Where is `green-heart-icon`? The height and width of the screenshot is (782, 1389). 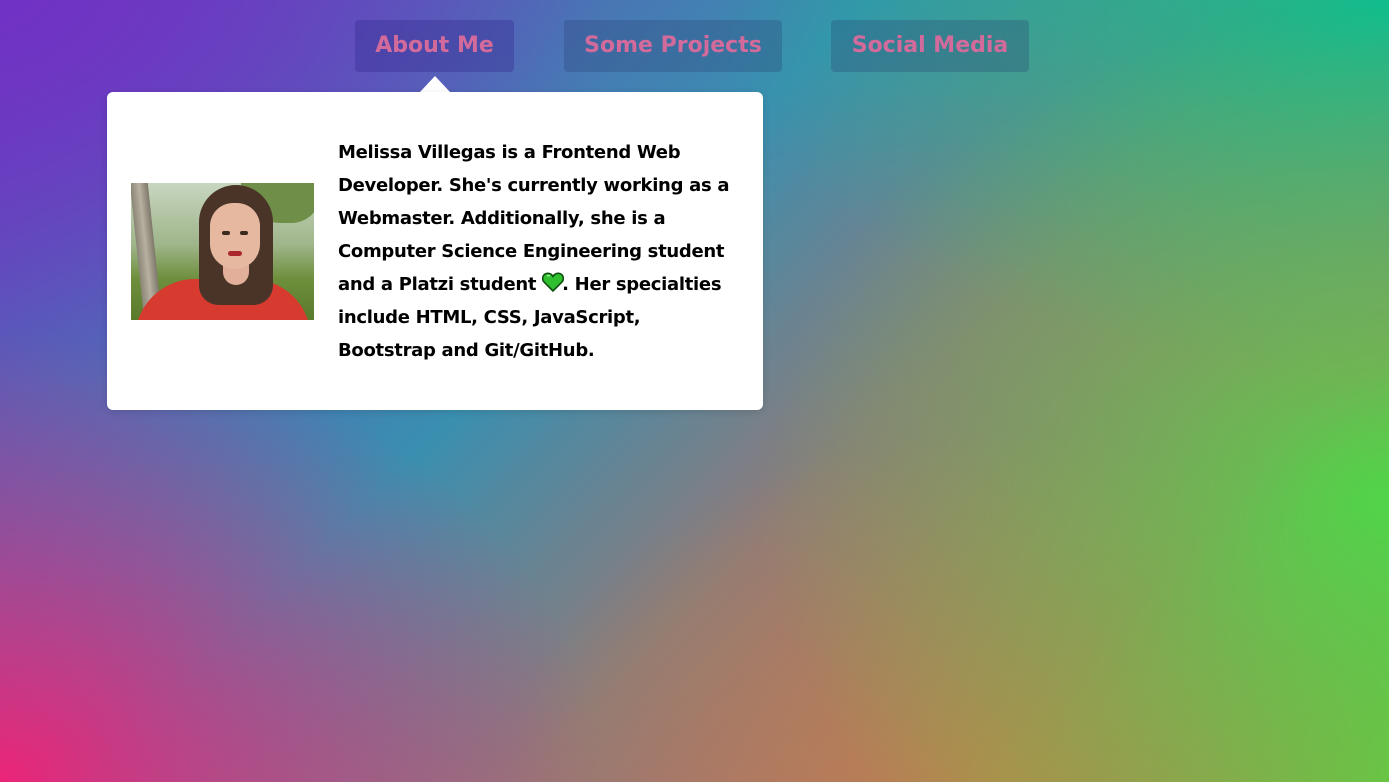
green-heart-icon is located at coordinates (553, 281).